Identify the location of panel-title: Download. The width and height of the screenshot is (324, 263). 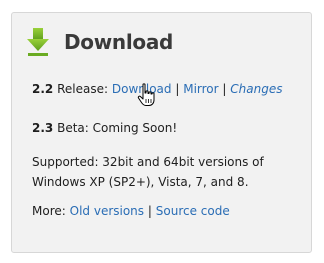
(119, 42).